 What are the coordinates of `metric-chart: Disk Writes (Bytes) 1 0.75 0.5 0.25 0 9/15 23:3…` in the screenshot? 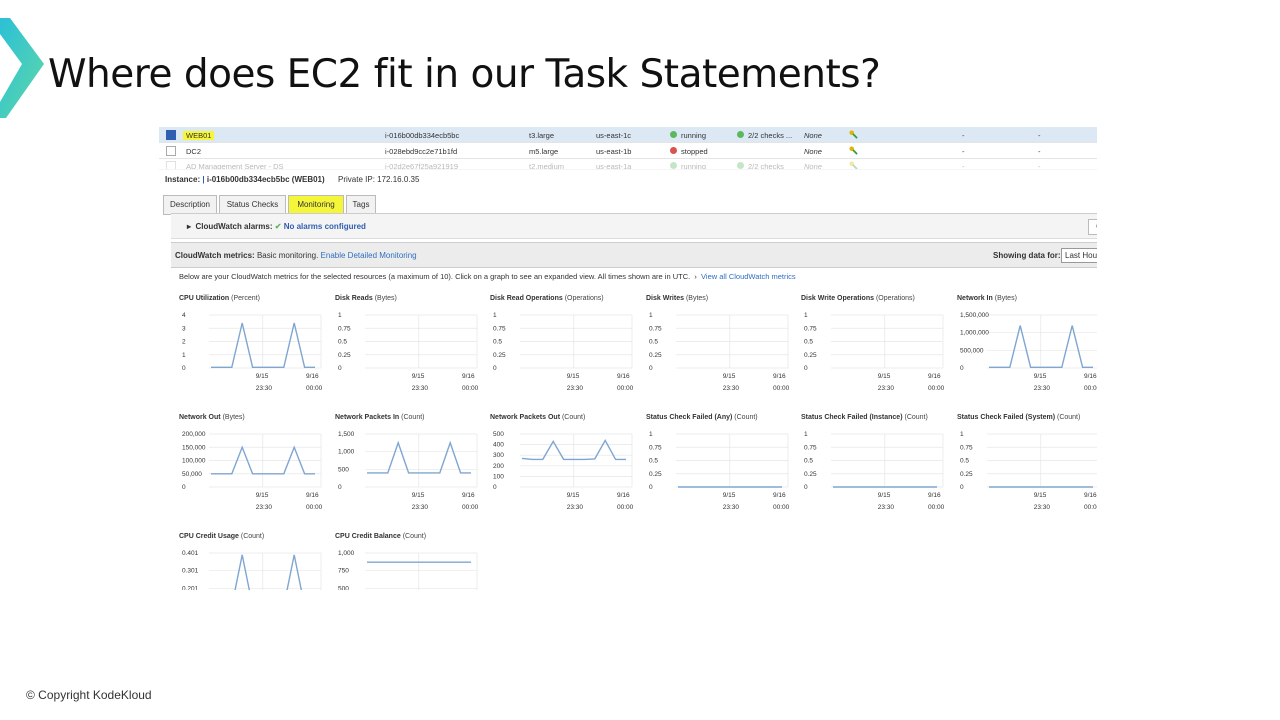 It's located at (717, 350).